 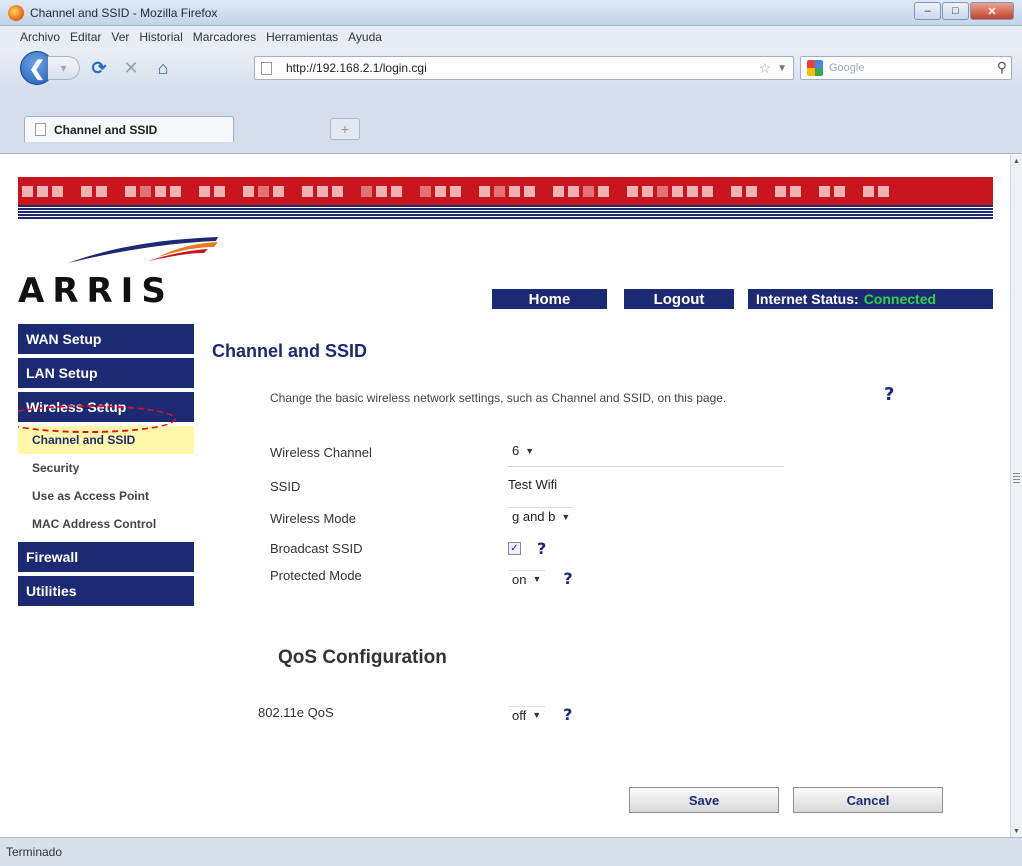 I want to click on vertical-scrollbar: ▲ ▼, so click(x=1016, y=496).